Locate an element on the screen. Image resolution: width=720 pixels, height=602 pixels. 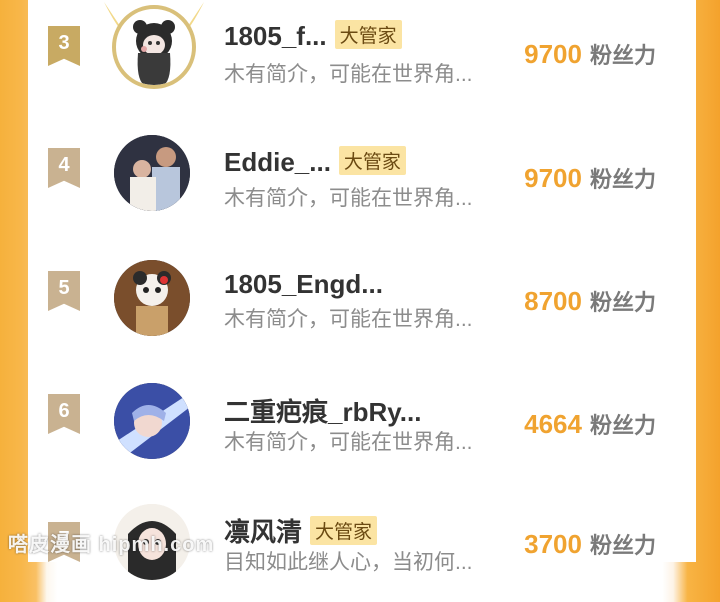
rank-badge: 5 is located at coordinates (64, 291).